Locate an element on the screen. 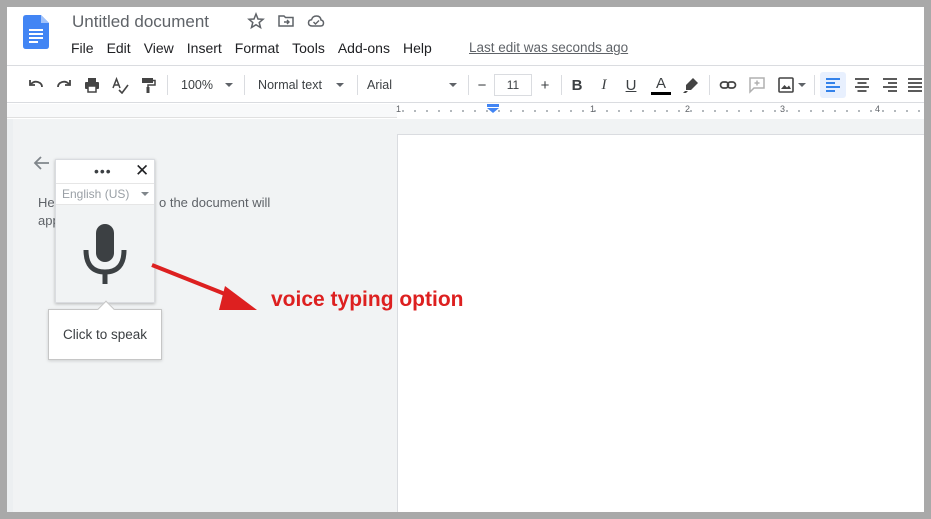  align-center-button is located at coordinates (862, 85).